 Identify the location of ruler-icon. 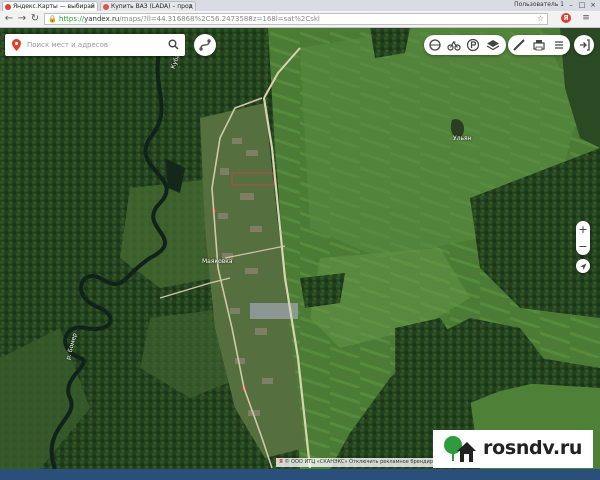
(519, 45).